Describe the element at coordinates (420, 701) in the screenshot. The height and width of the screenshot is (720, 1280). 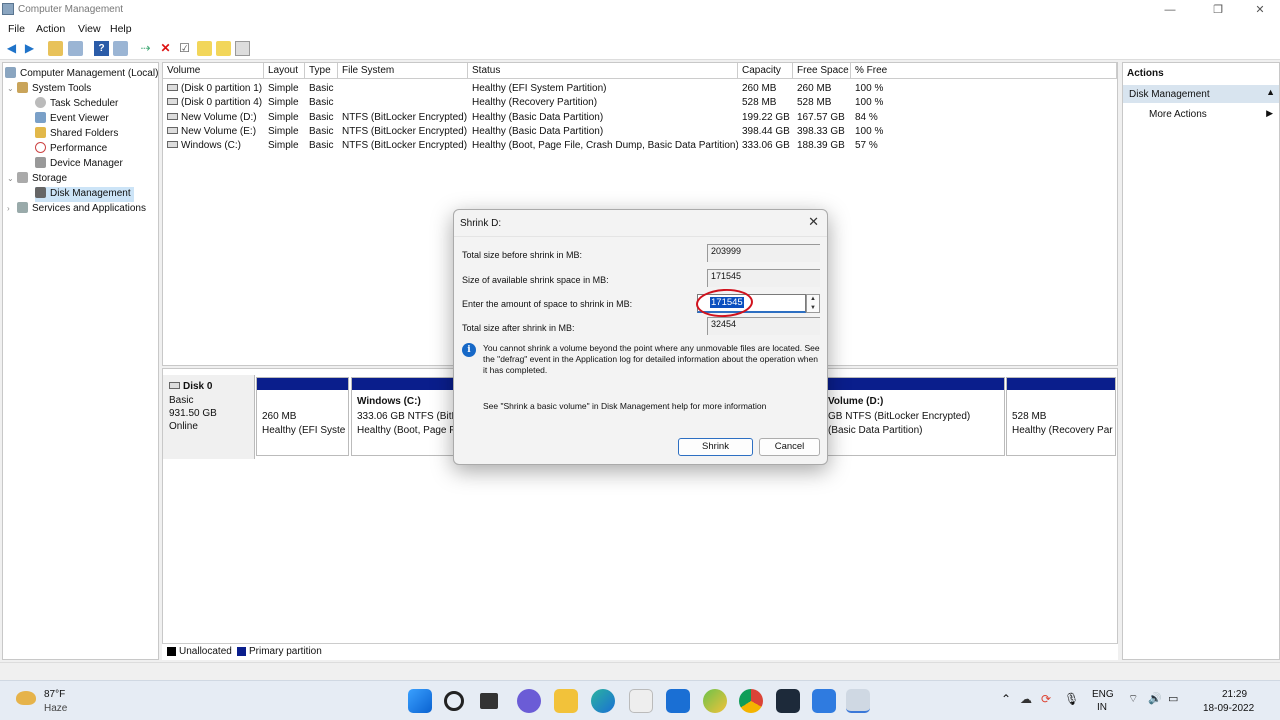
I see `start-icon` at that location.